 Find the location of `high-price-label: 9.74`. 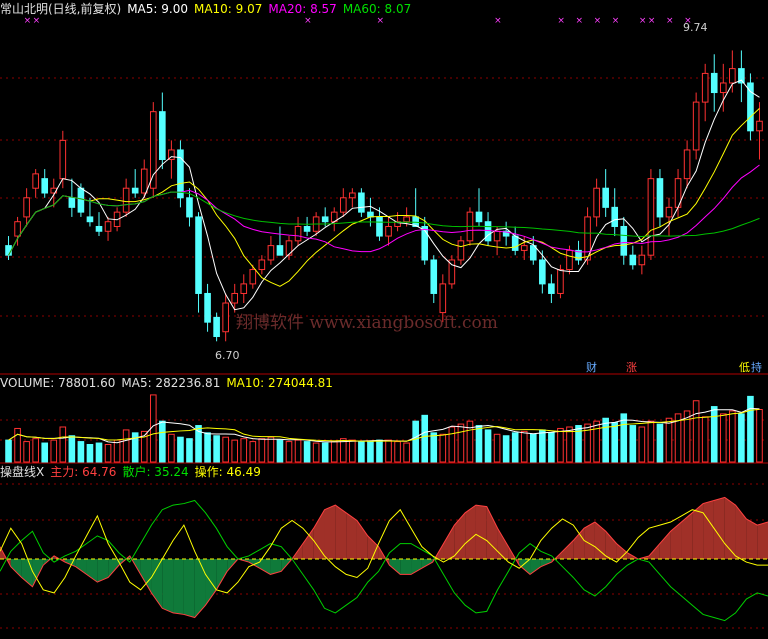

high-price-label: 9.74 is located at coordinates (695, 27).